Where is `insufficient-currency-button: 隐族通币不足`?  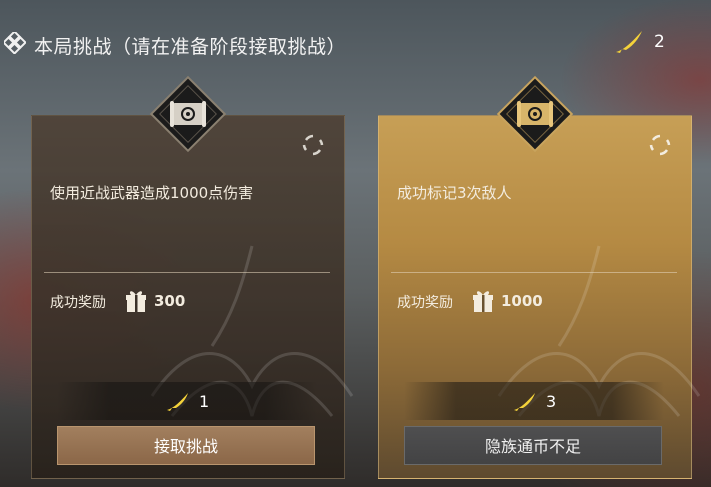
insufficient-currency-button: 隐族通币不足 is located at coordinates (533, 445).